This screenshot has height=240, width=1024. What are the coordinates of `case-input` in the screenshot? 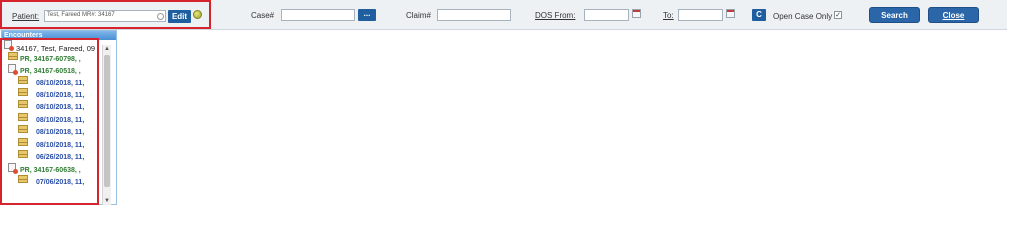 It's located at (318, 15).